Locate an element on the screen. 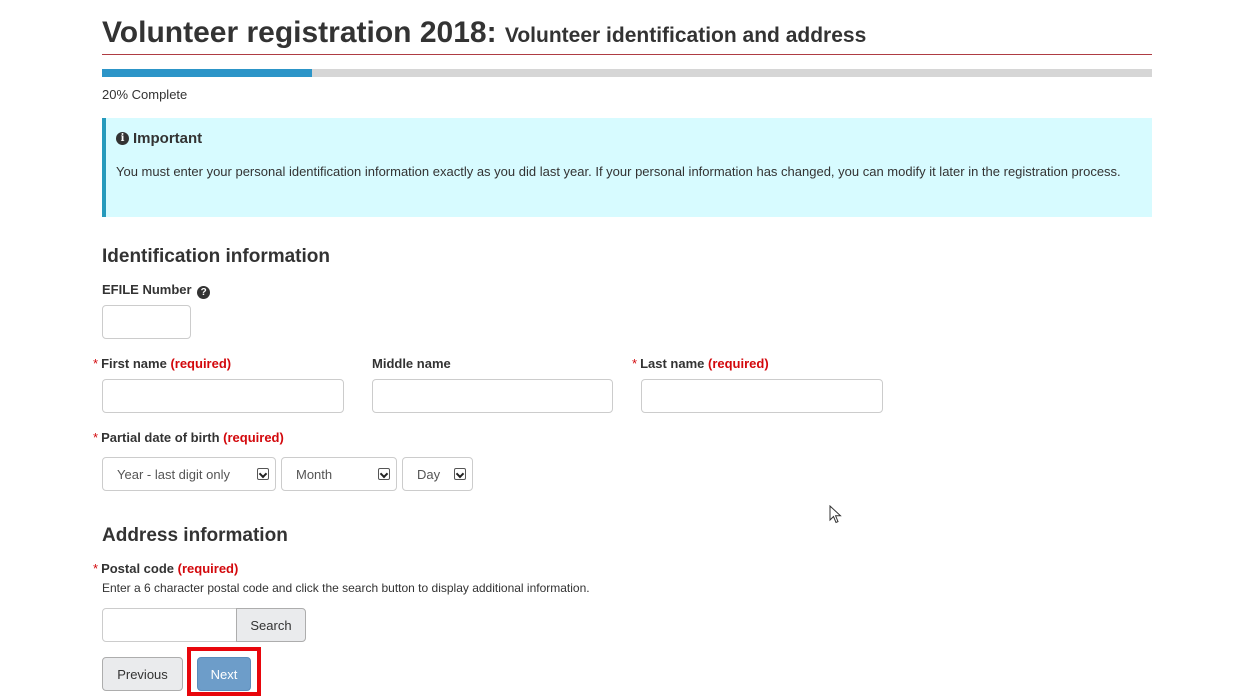 Image resolution: width=1253 pixels, height=696 pixels. alert-heading-text: Important is located at coordinates (168, 138).